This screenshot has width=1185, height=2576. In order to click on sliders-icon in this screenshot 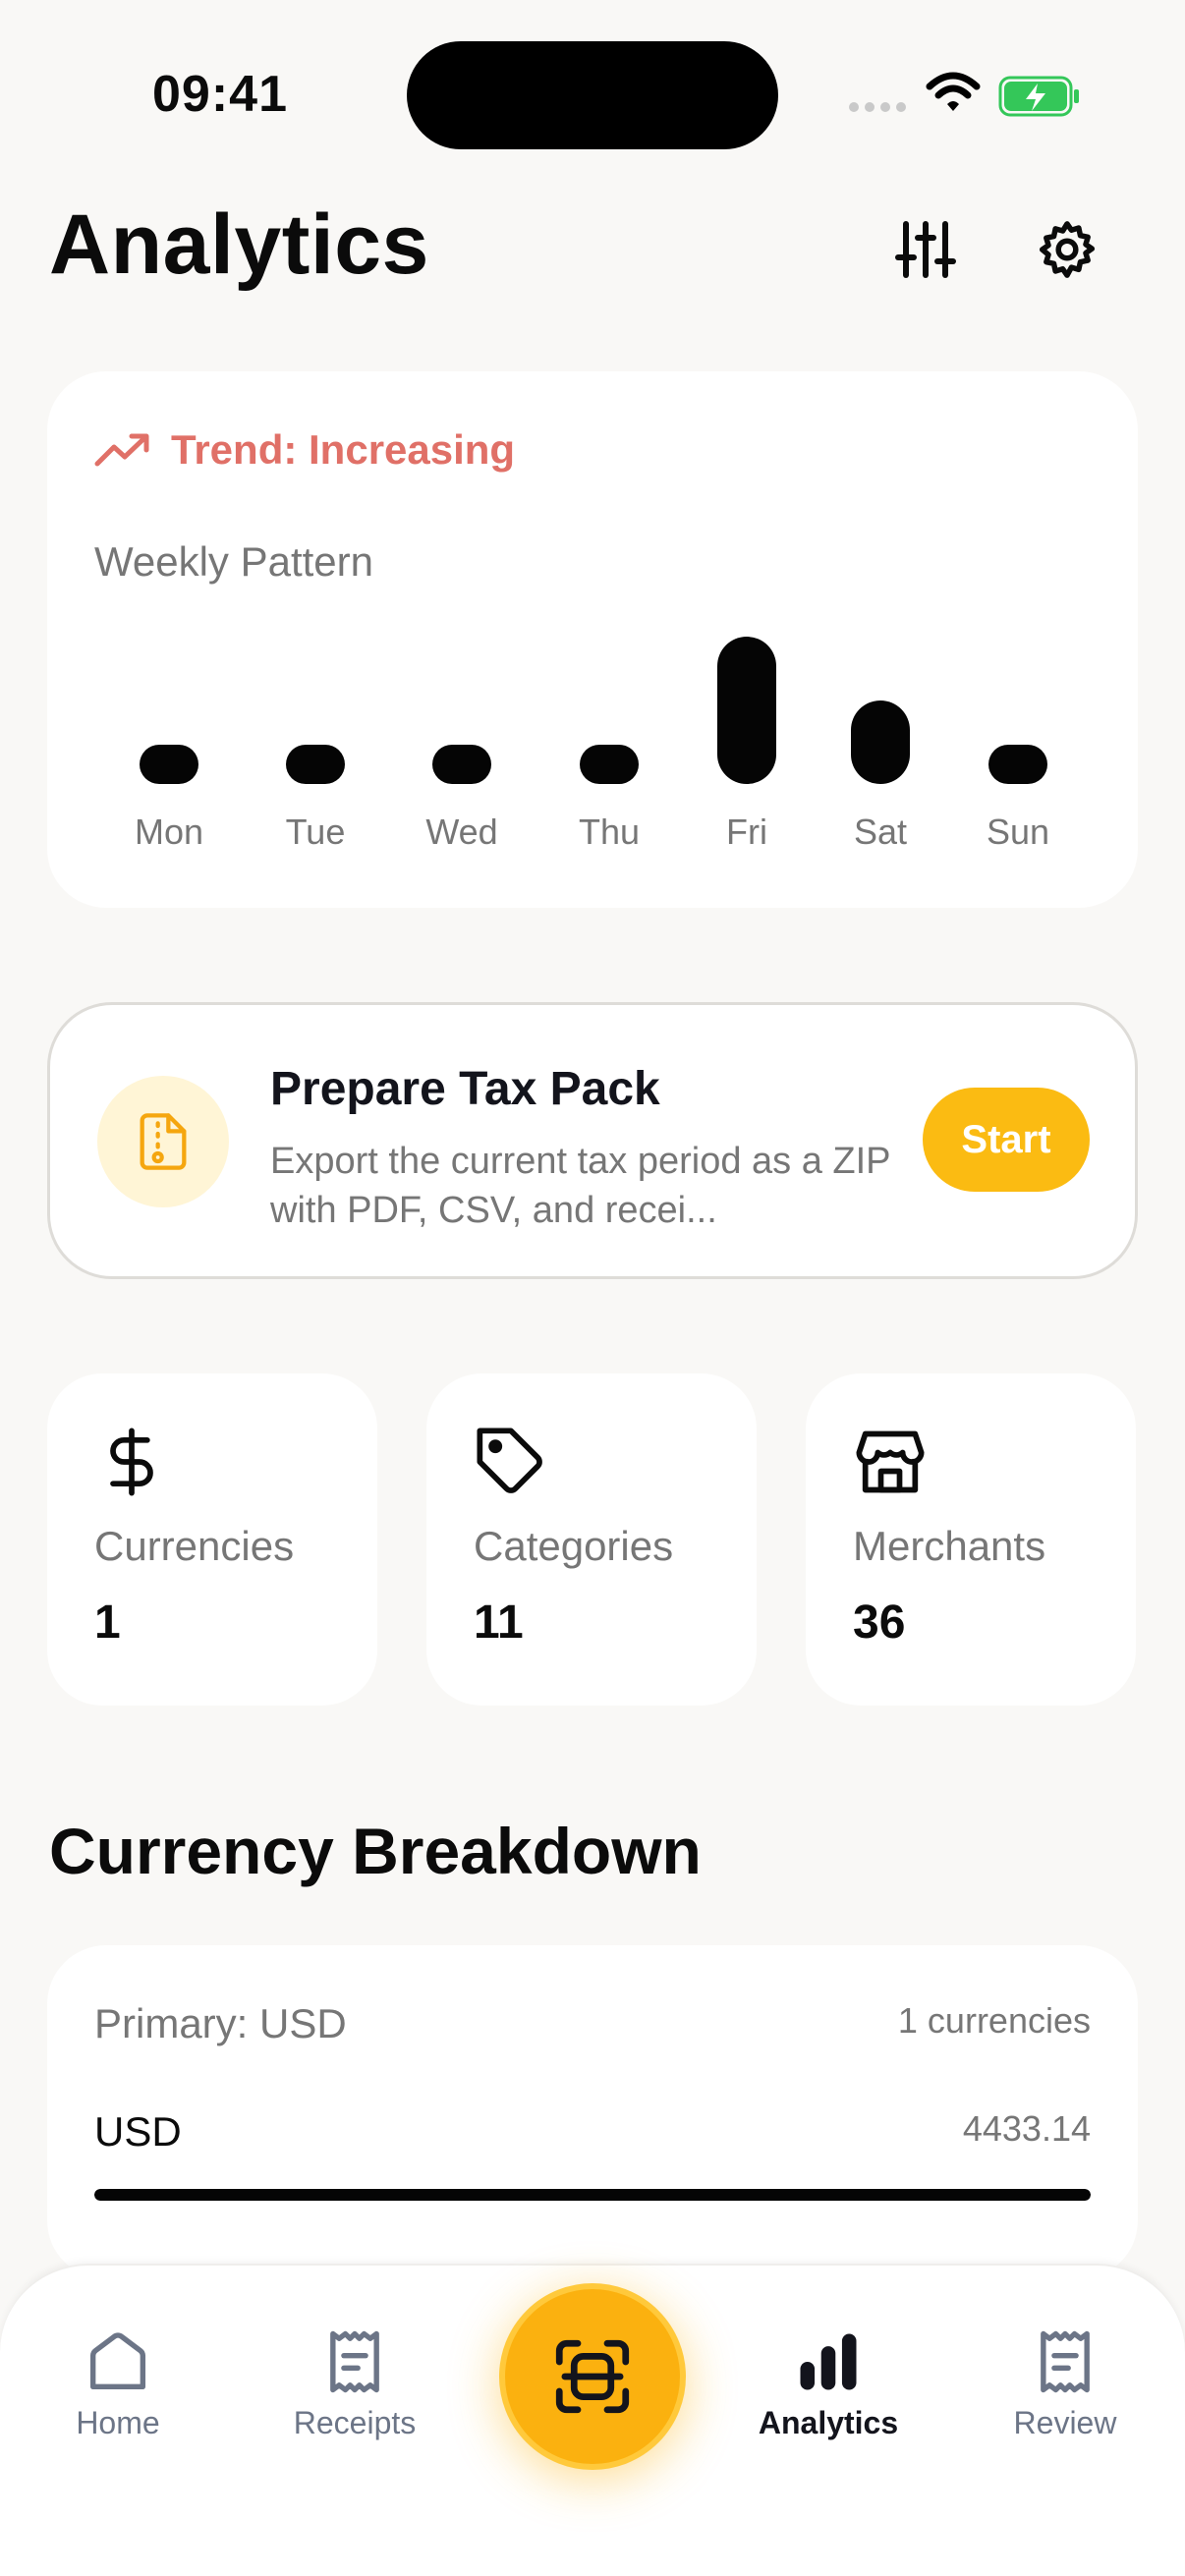, I will do `click(926, 249)`.